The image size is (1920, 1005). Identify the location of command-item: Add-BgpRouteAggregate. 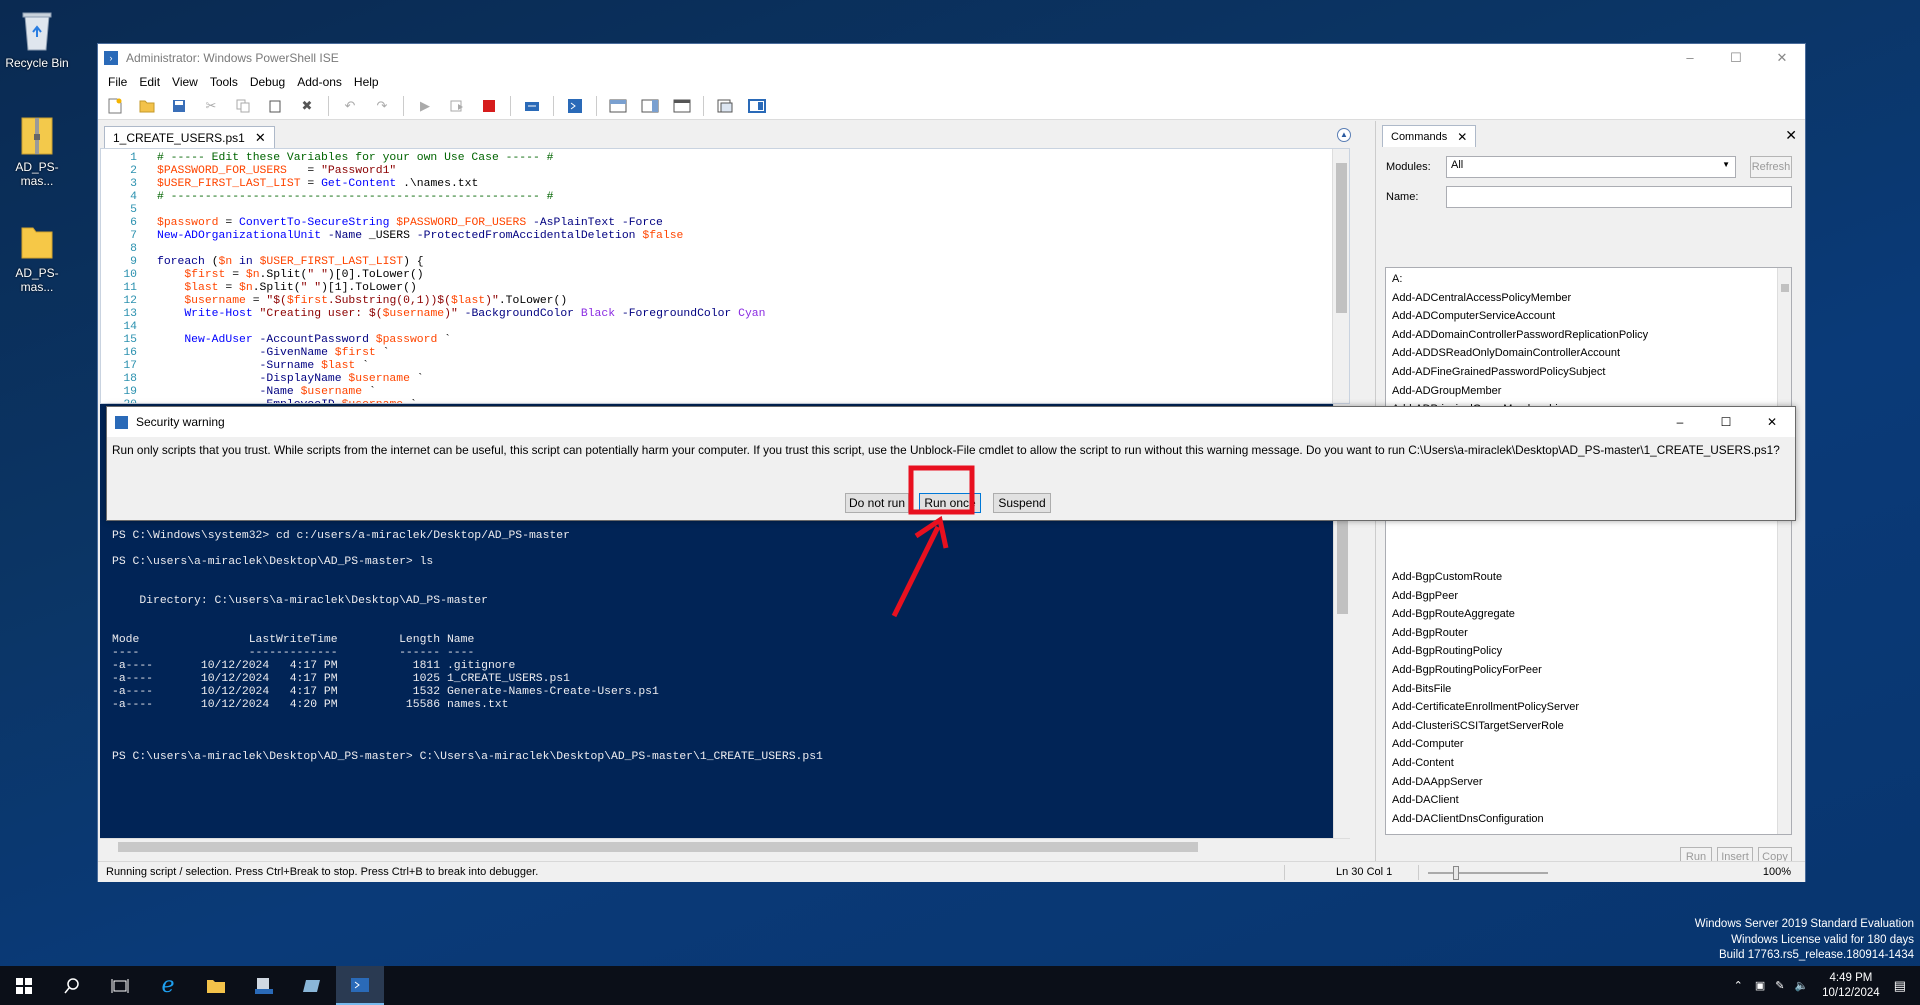
(1581, 614).